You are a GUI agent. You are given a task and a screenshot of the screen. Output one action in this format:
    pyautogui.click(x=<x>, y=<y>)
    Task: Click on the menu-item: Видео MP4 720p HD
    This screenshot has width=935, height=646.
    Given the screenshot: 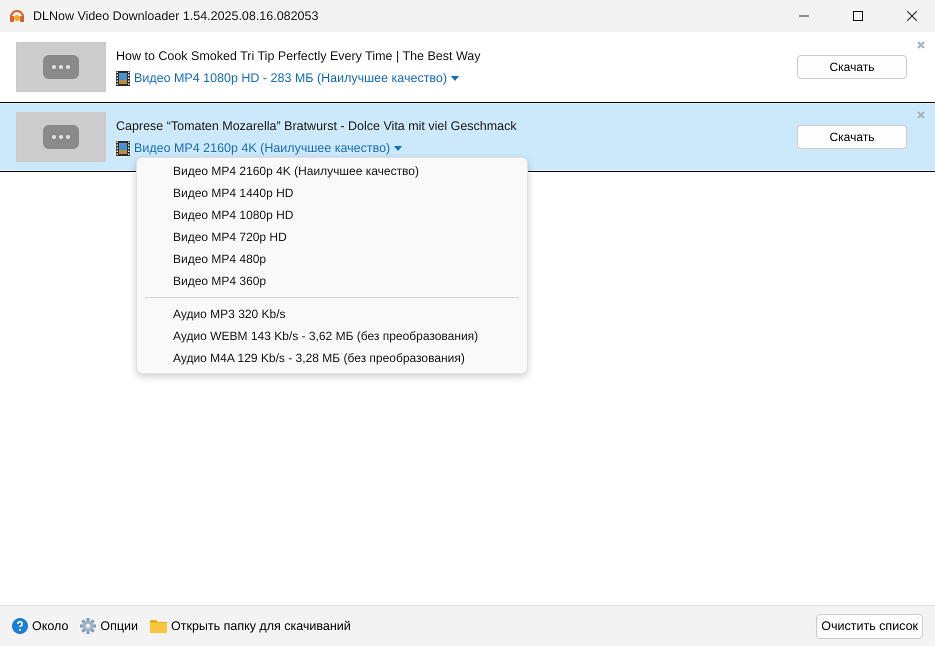 What is the action you would take?
    pyautogui.click(x=332, y=237)
    